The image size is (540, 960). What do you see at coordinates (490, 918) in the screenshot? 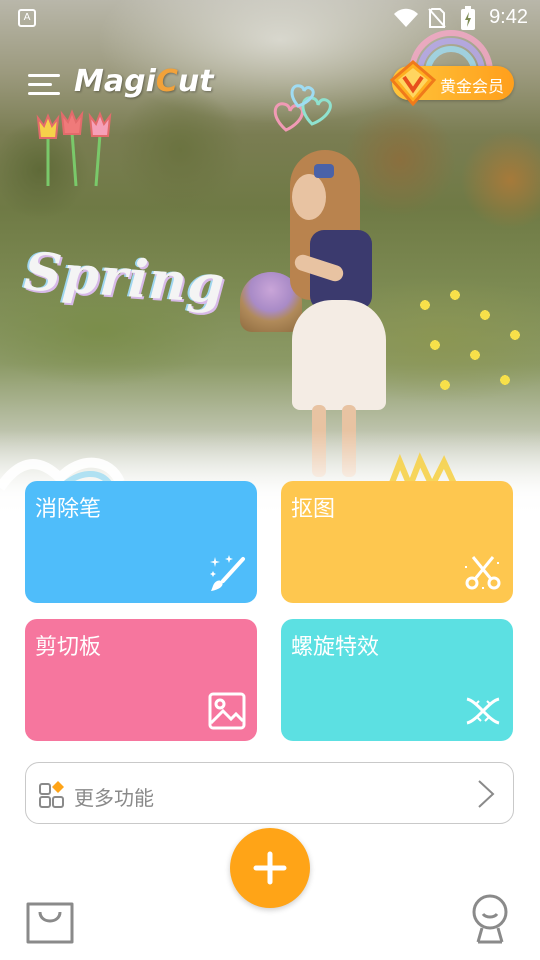
I see `profile-icon` at bounding box center [490, 918].